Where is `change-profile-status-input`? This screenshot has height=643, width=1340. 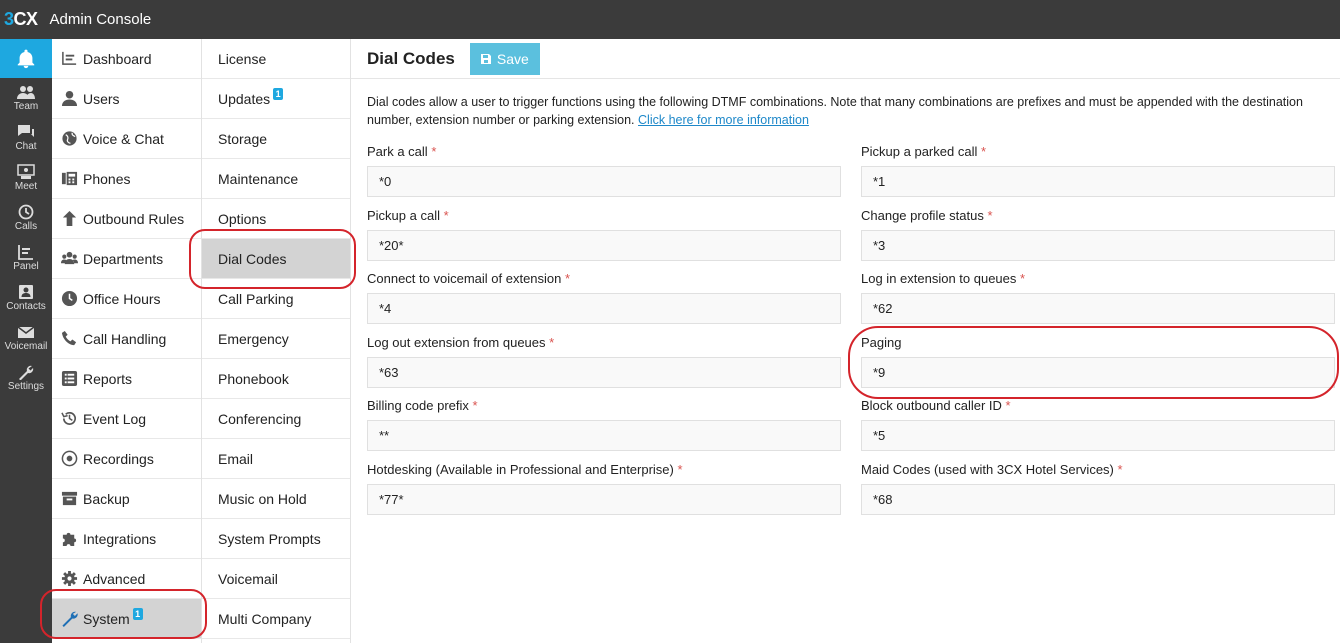 change-profile-status-input is located at coordinates (1098, 245).